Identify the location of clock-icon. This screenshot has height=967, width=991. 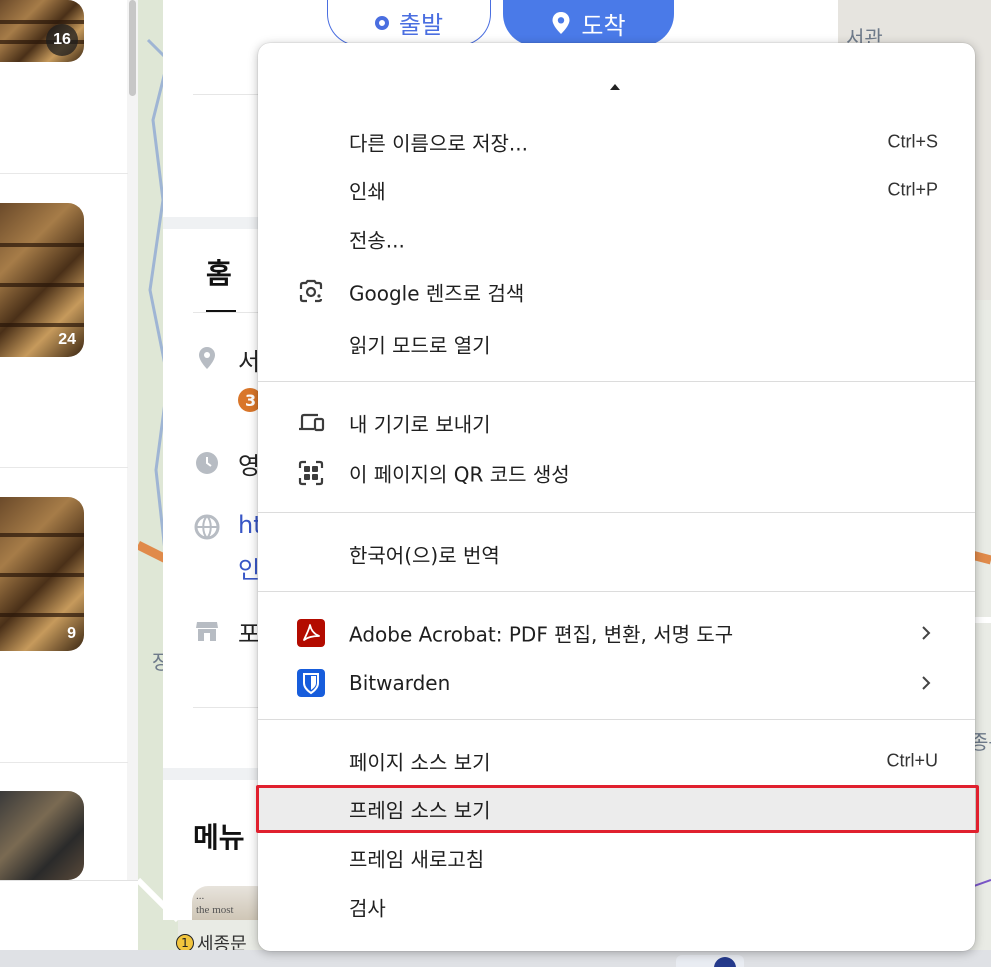
(207, 463).